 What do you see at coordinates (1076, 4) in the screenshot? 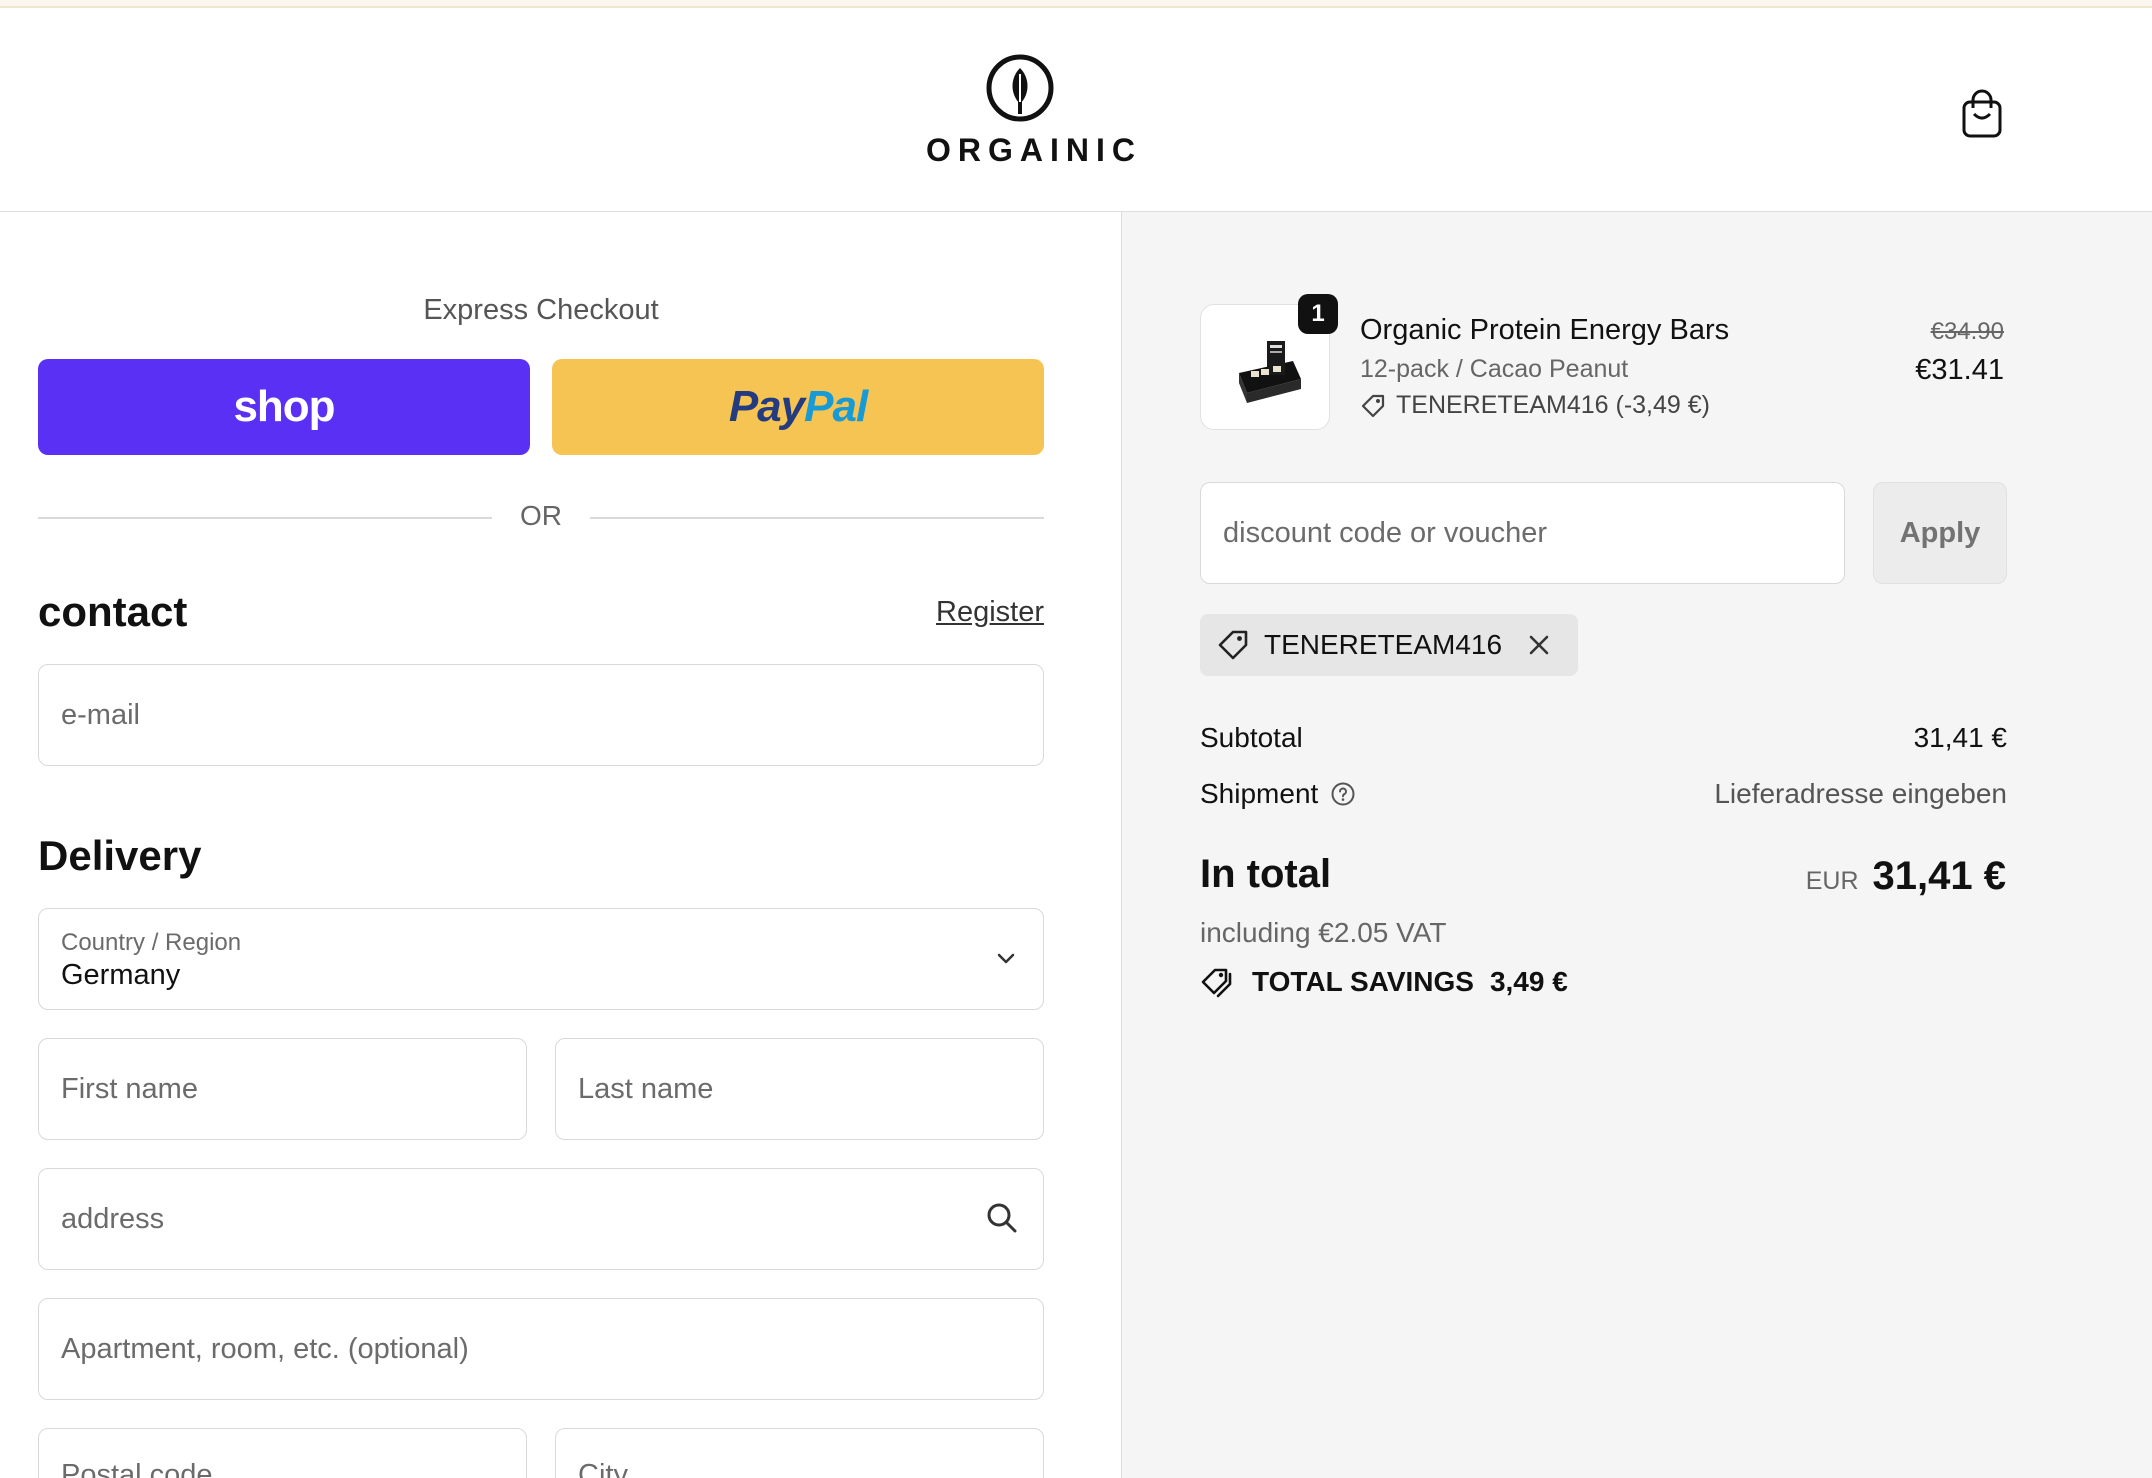
I see `top-strip` at bounding box center [1076, 4].